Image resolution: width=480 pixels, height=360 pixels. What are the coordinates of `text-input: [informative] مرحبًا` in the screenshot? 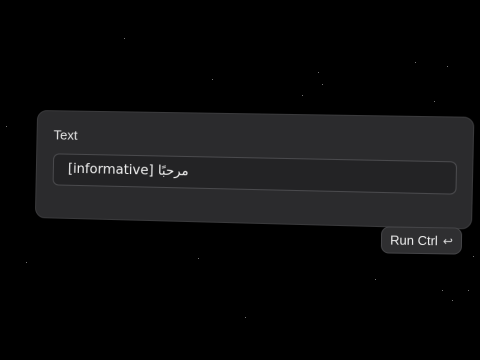 It's located at (255, 174).